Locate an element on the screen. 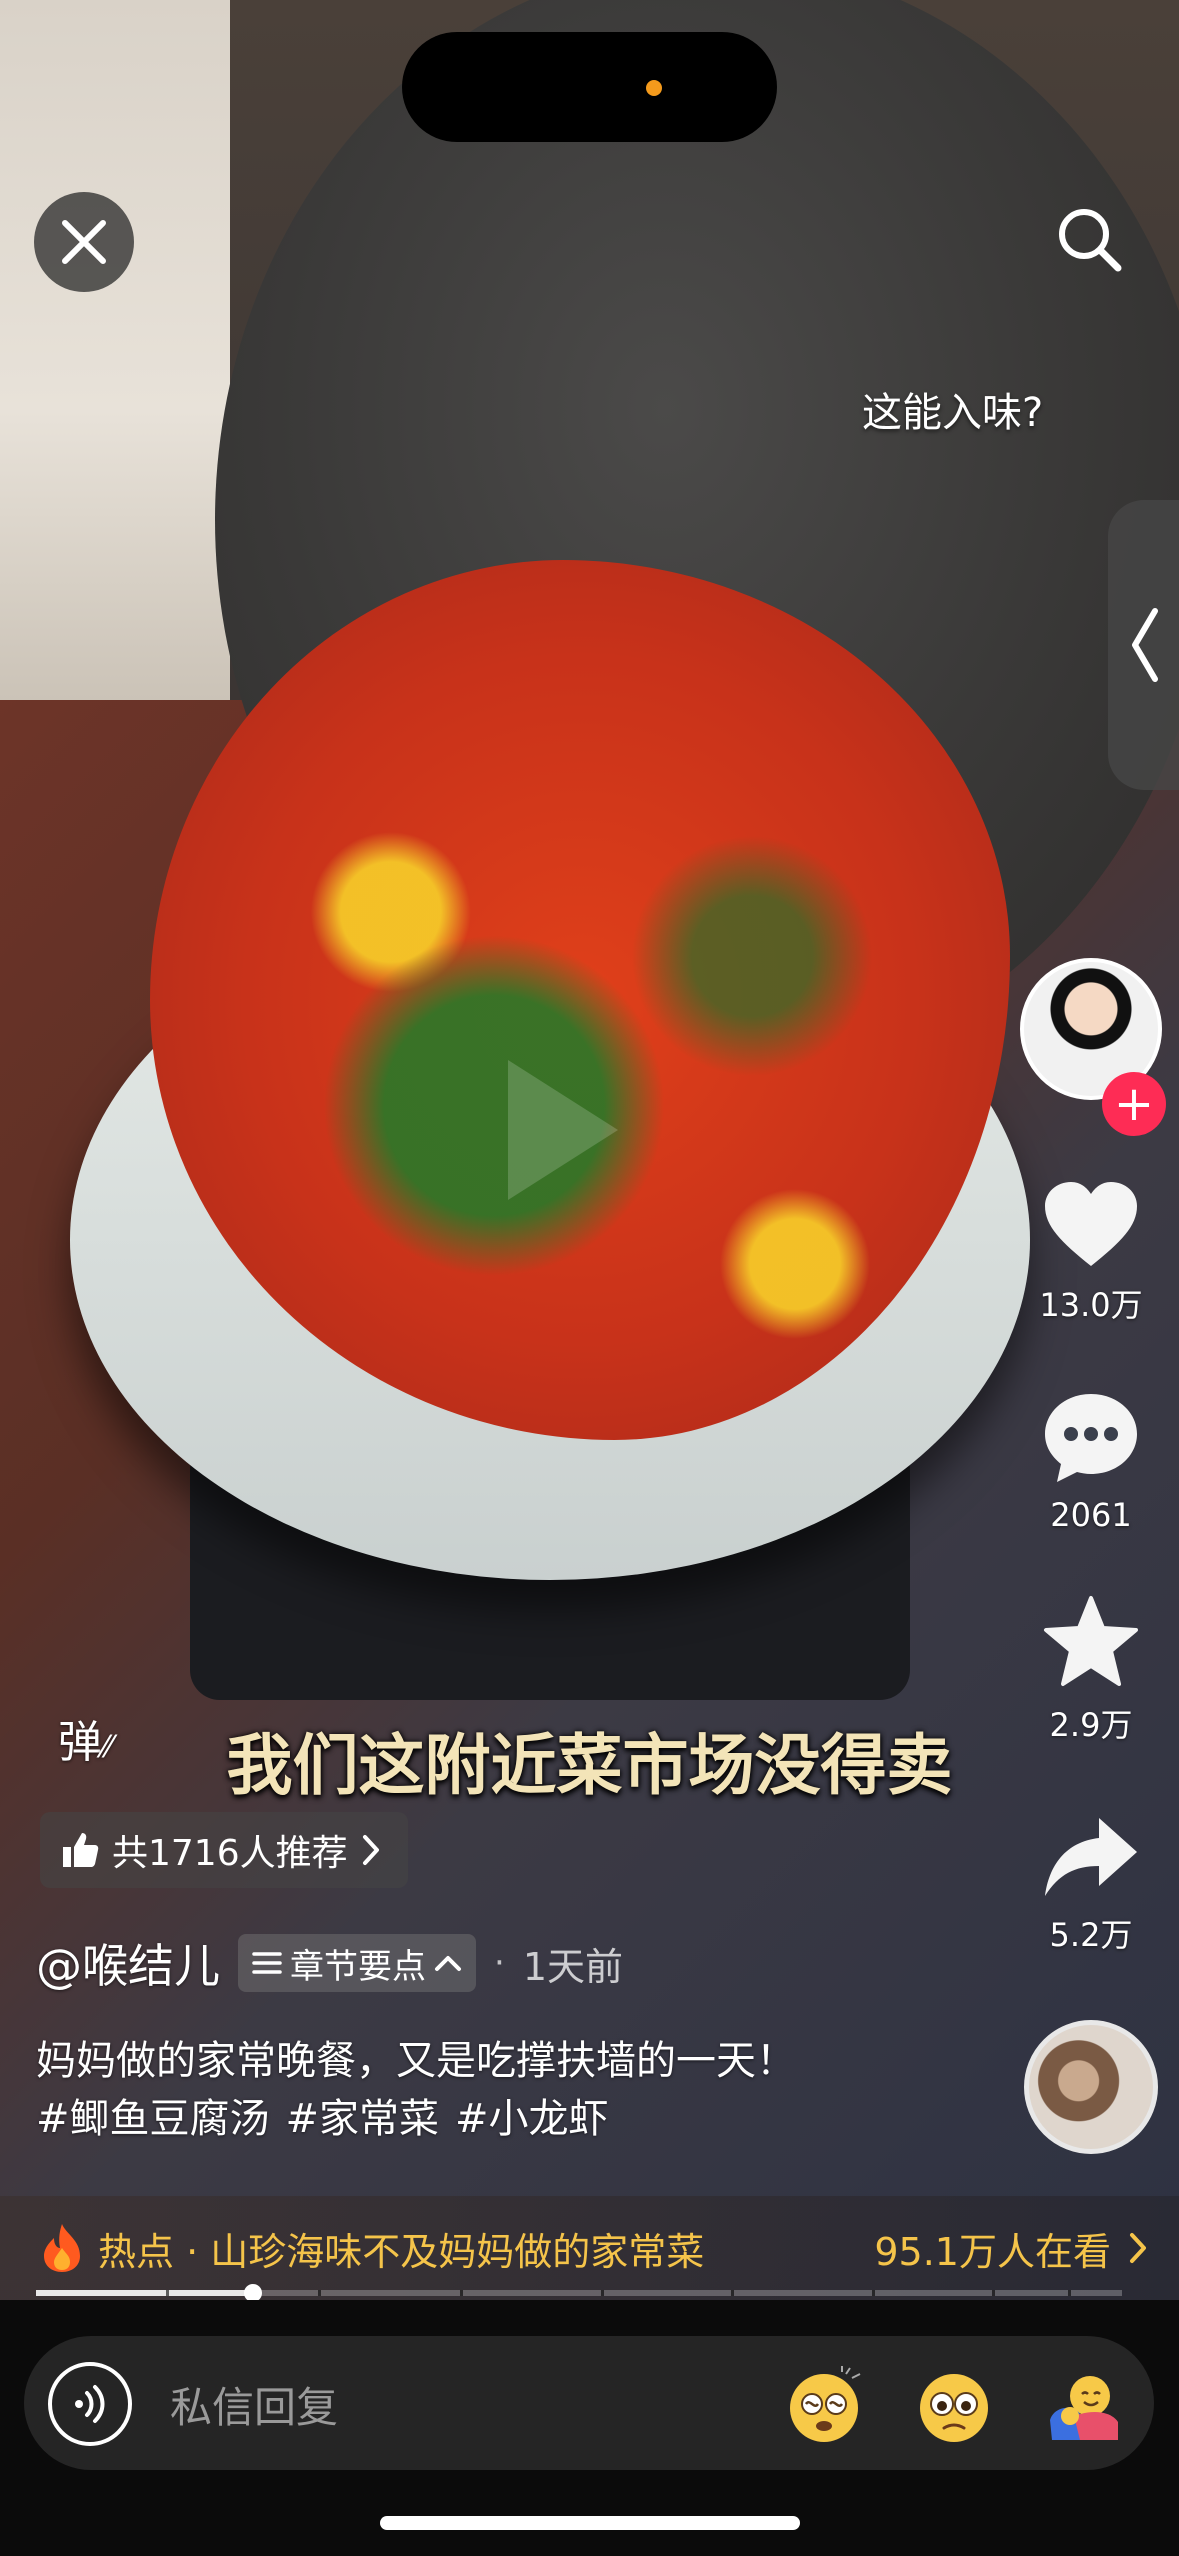 This screenshot has height=2556, width=1179. like-button: 13.0万 is located at coordinates (1091, 1253).